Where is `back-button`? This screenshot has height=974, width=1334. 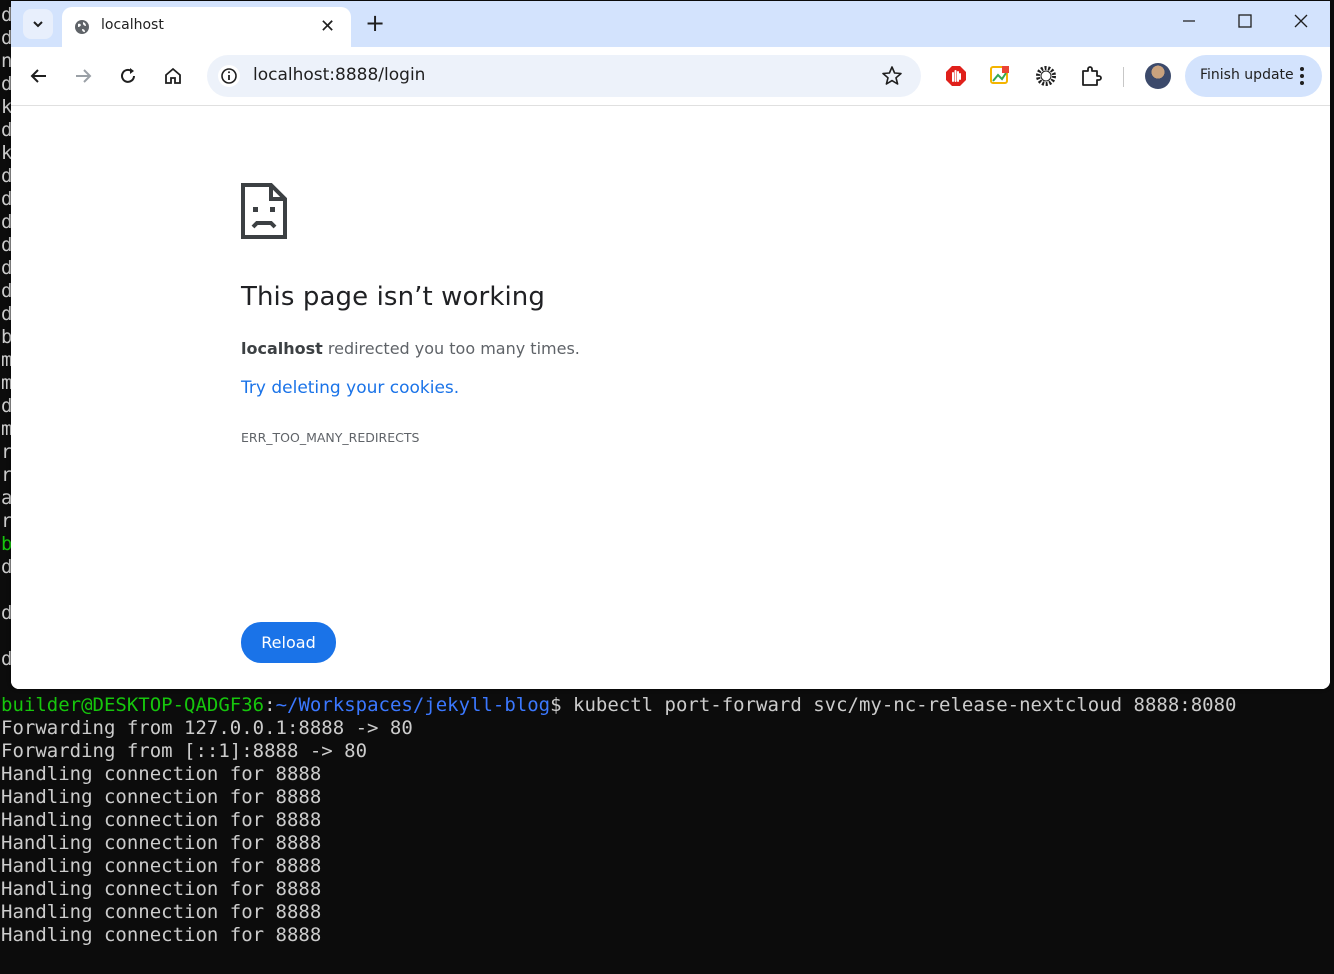 back-button is located at coordinates (39, 76).